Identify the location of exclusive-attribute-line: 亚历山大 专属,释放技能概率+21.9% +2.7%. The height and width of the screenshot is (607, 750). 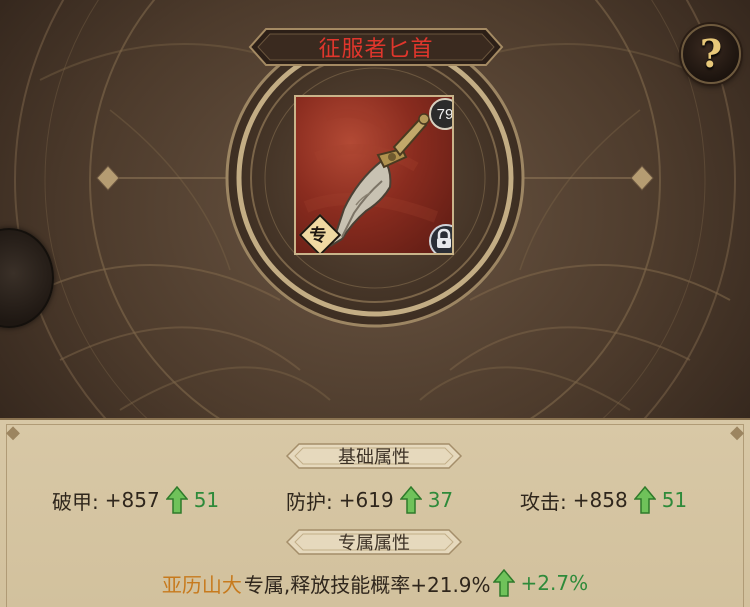
(375, 583).